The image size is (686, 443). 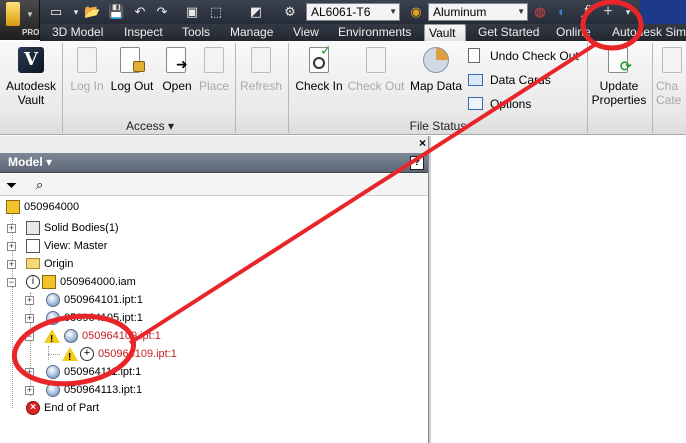 I want to click on place-button: Place, so click(x=214, y=69).